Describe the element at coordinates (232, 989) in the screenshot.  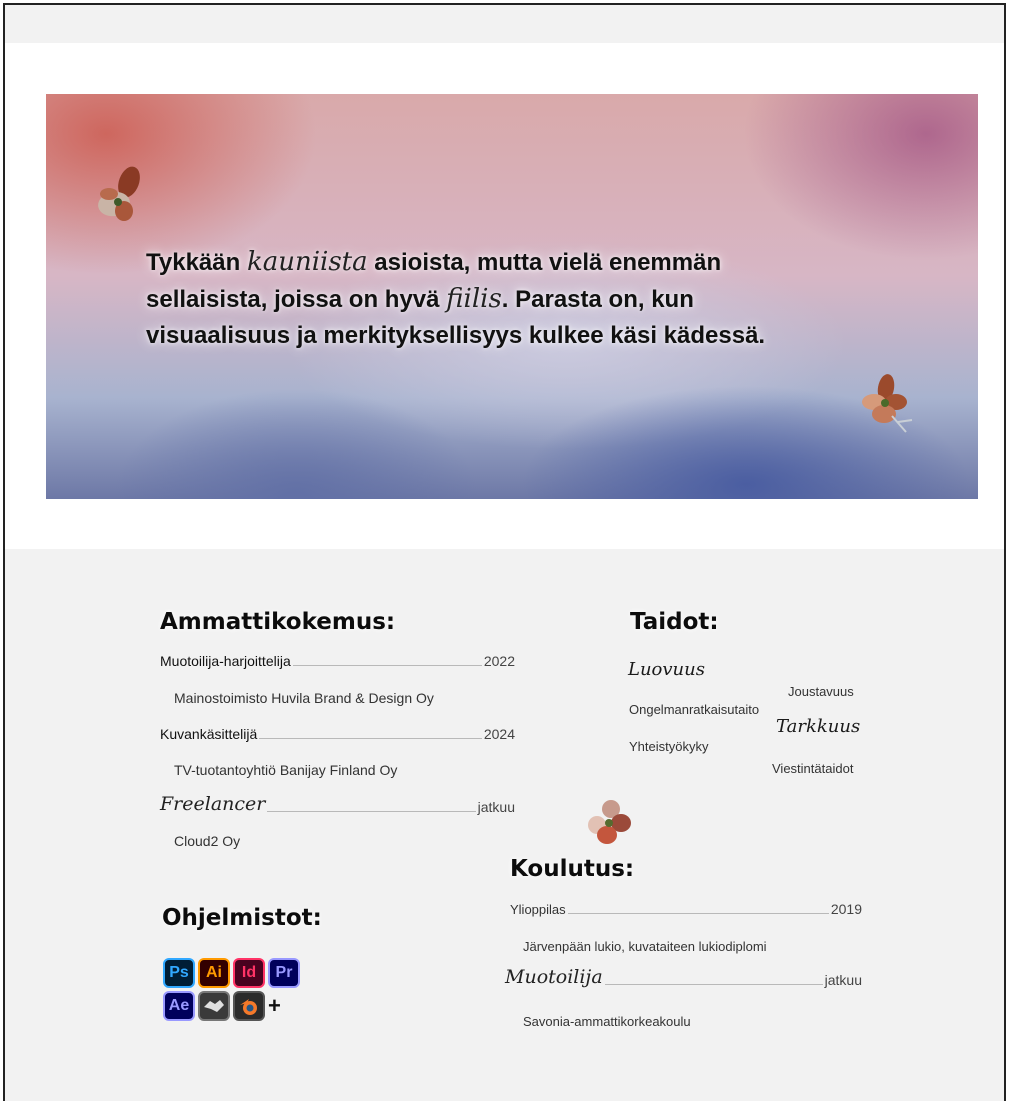
I see `software-icons: Ps Ai Id Pr Ae +` at that location.